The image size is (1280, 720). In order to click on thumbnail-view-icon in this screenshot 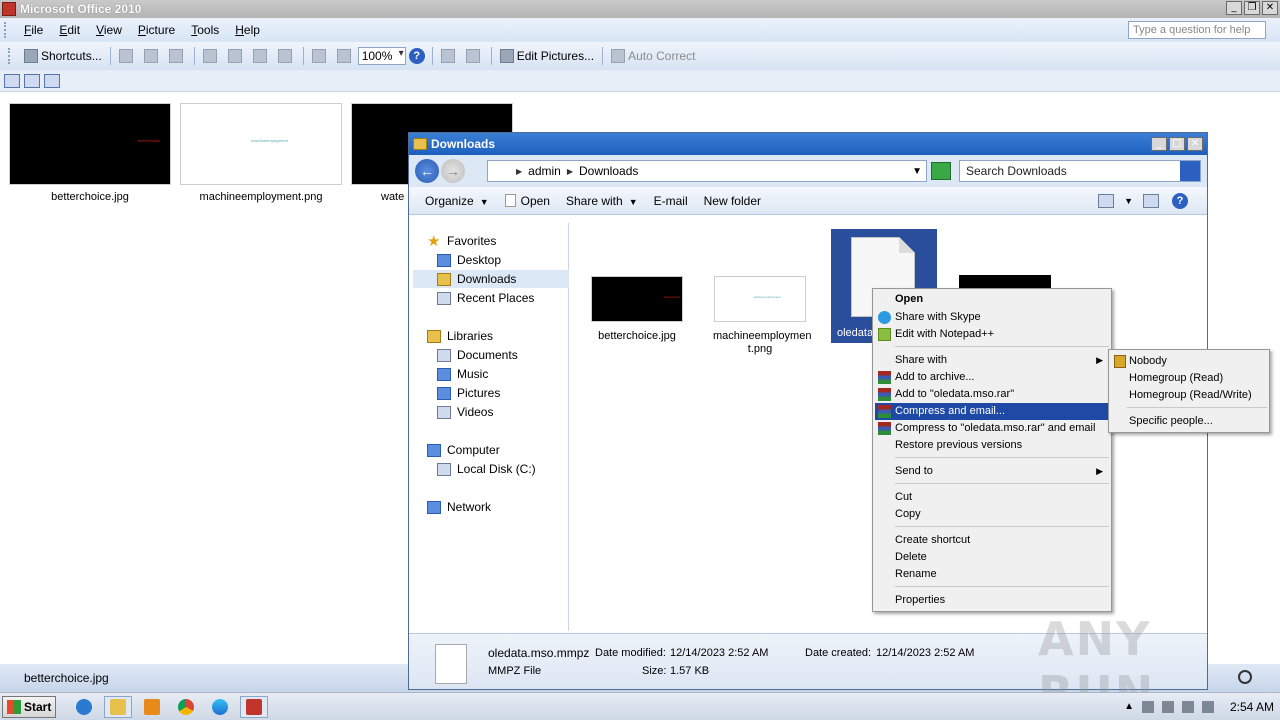, I will do `click(12, 80)`.